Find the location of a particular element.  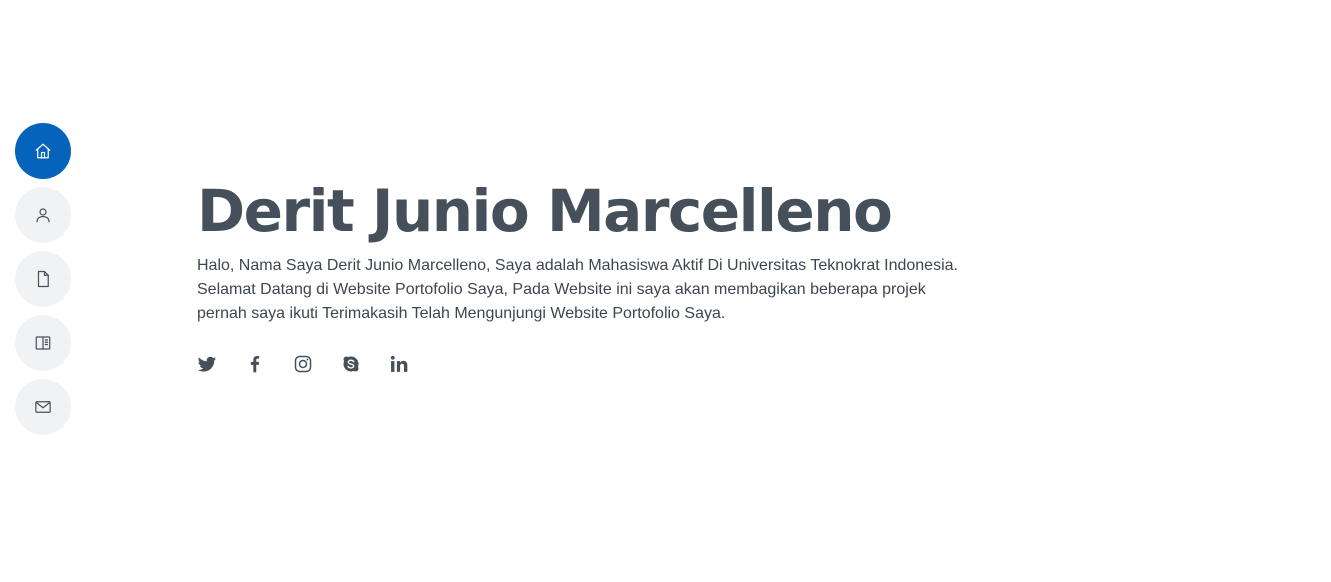

skype-link is located at coordinates (351, 364).